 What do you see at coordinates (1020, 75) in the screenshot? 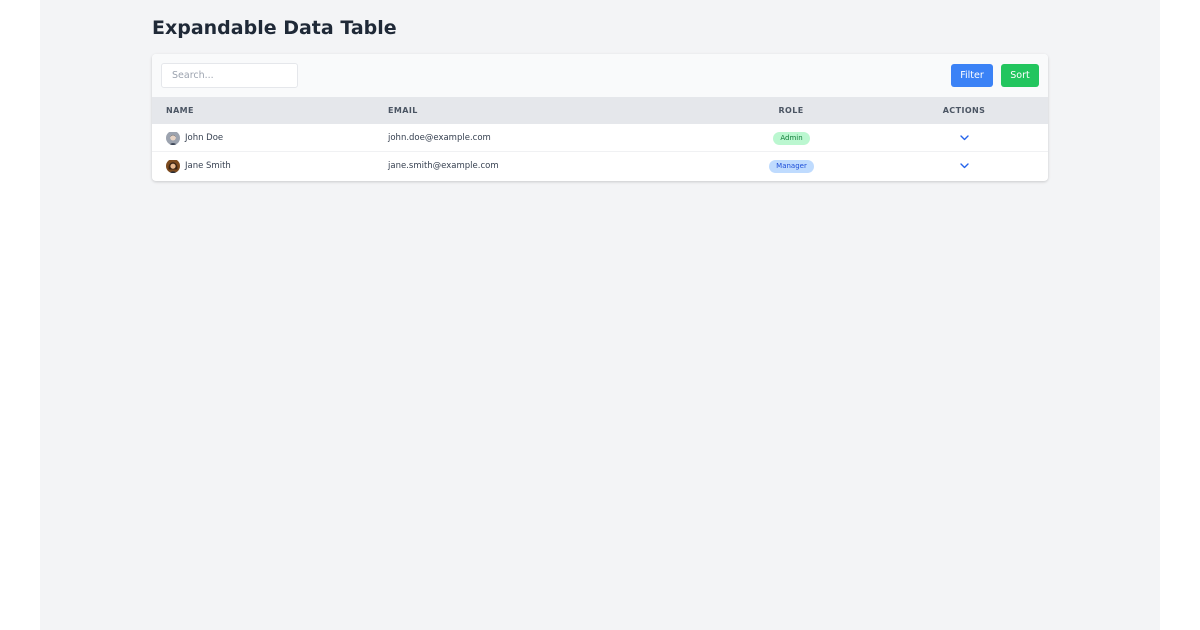
I see `sort-button: Sort` at bounding box center [1020, 75].